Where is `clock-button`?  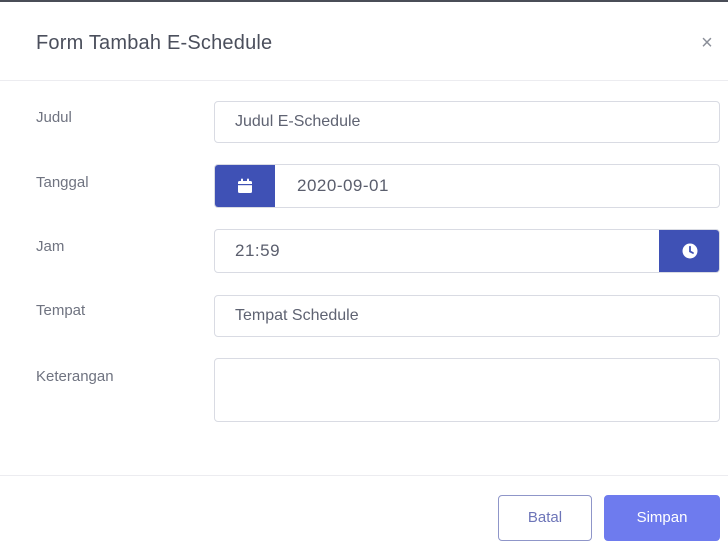
clock-button is located at coordinates (689, 251).